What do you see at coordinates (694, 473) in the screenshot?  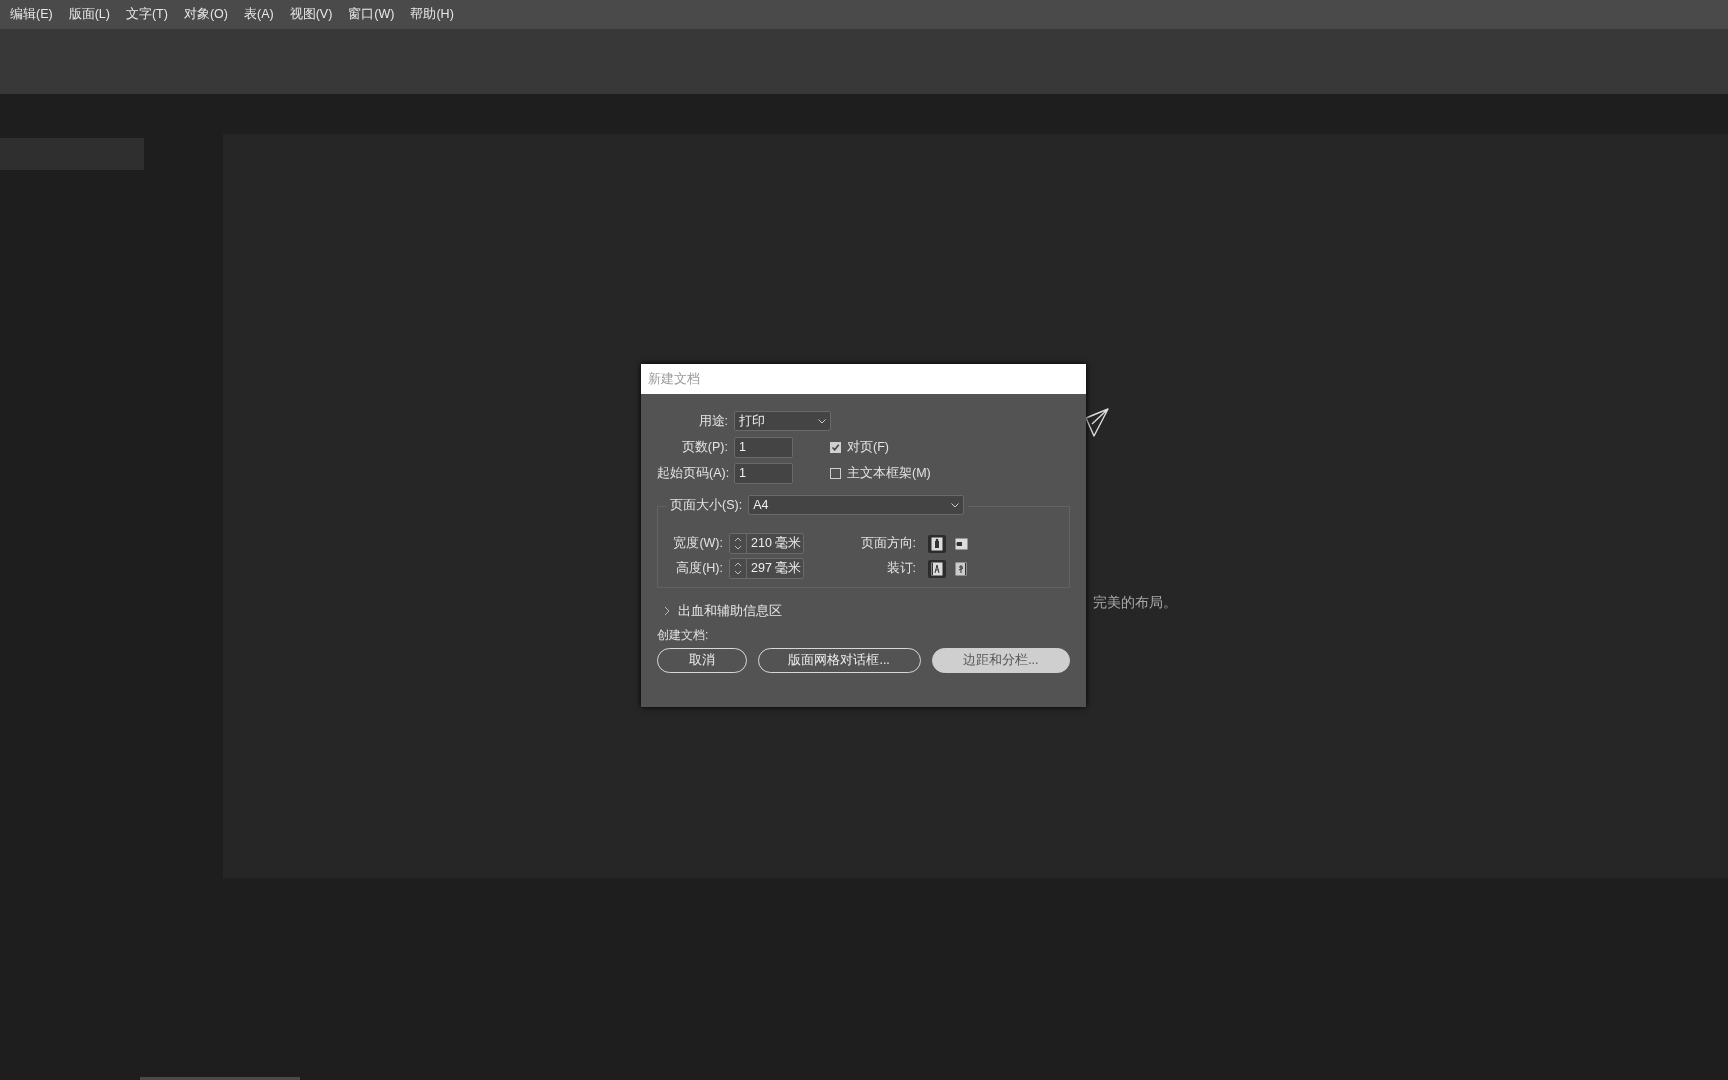 I see `field-label: 起始页码(A):` at bounding box center [694, 473].